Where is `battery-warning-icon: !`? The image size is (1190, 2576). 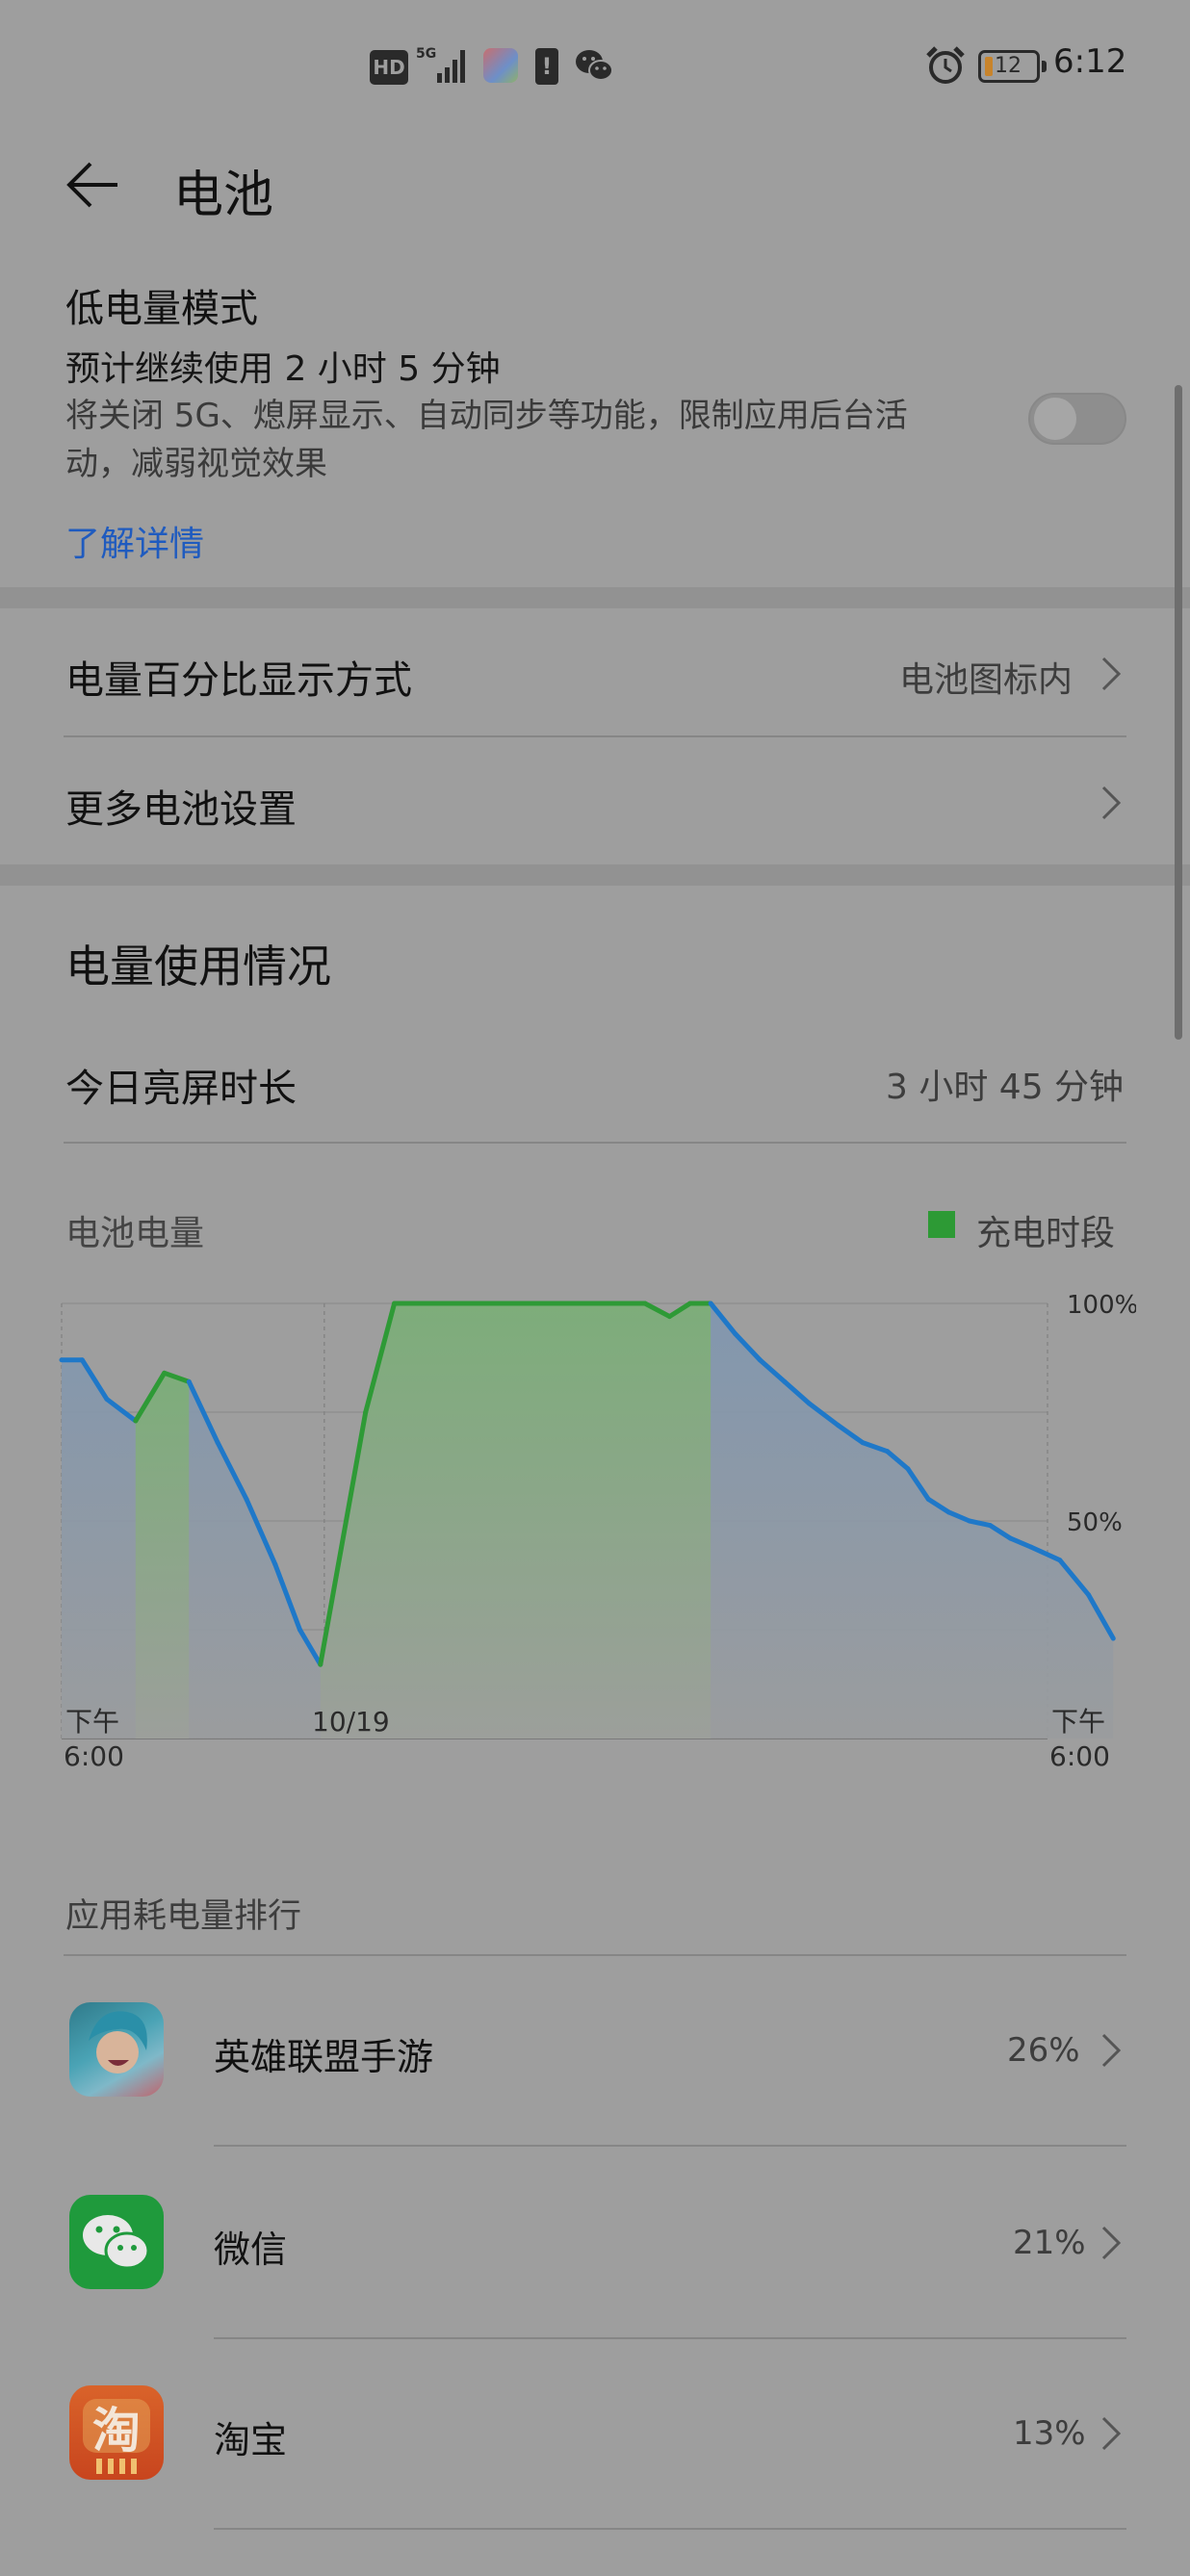 battery-warning-icon: ! is located at coordinates (547, 66).